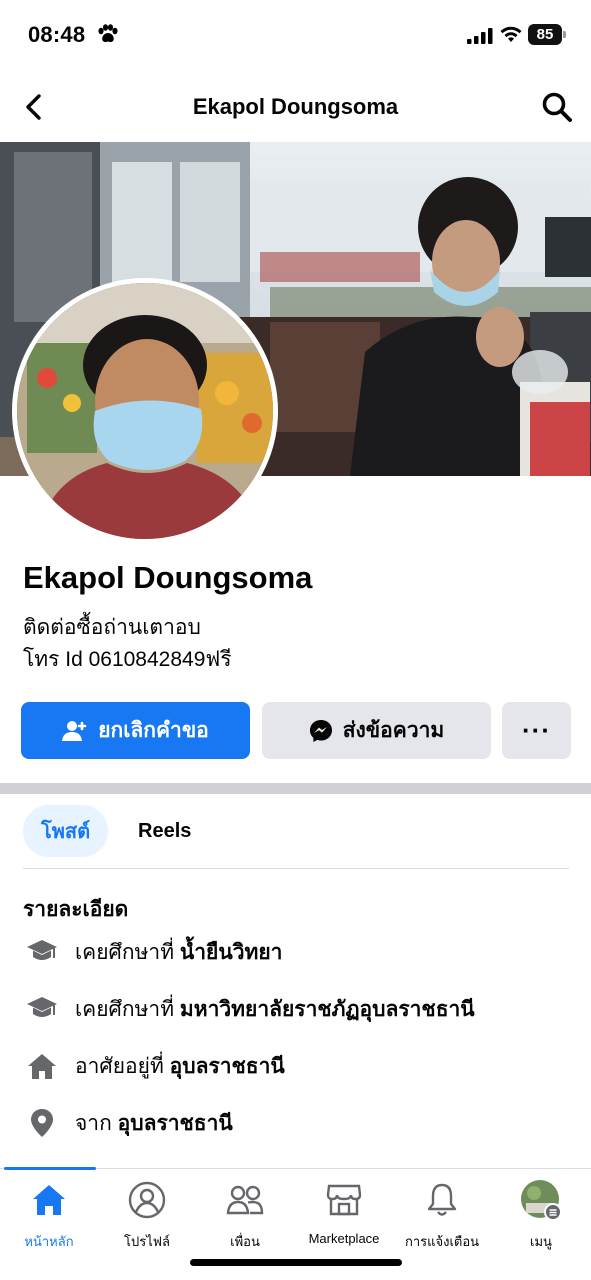  Describe the element at coordinates (145, 411) in the screenshot. I see `profile-picture` at that location.